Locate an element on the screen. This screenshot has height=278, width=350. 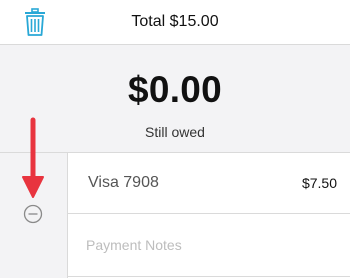
minus-circle-icon is located at coordinates (33, 214).